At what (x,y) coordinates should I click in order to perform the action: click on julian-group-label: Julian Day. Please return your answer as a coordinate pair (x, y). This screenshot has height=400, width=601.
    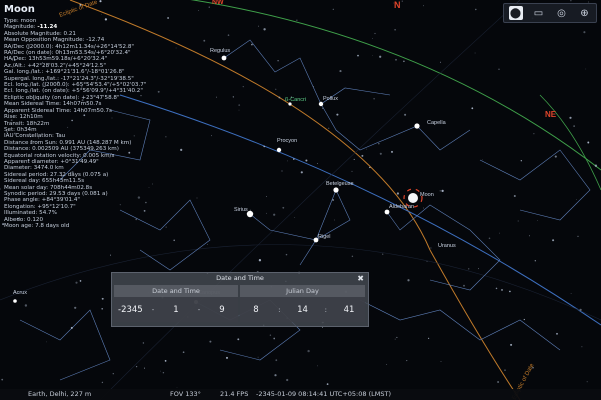
    Looking at the image, I should click on (302, 291).